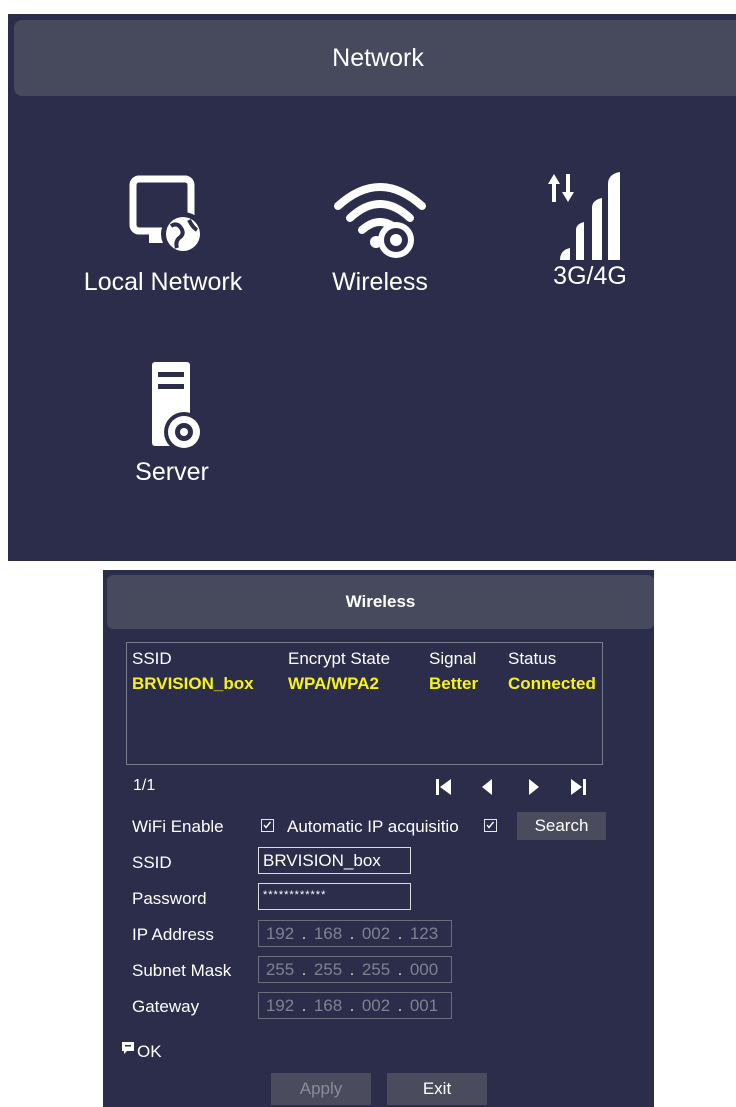 Image resolution: width=736 pixels, height=1107 pixels. I want to click on row-status: Connected, so click(552, 683).